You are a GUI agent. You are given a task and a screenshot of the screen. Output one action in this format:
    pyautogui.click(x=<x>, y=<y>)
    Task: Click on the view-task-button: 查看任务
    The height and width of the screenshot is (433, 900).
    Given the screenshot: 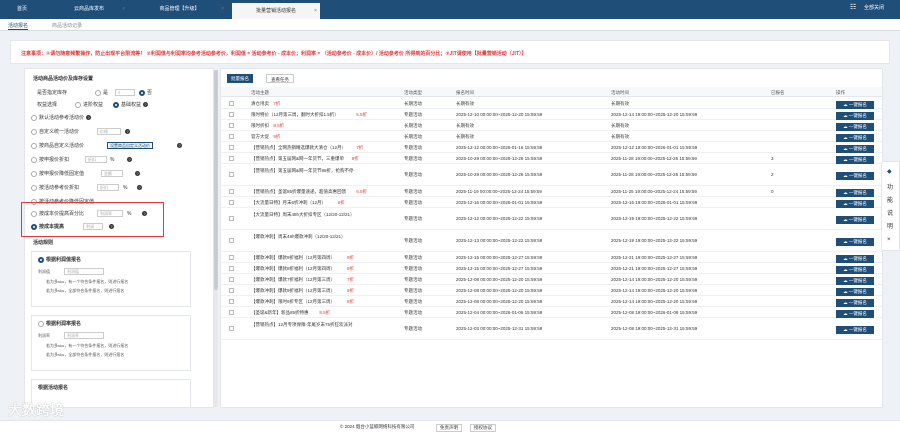 What is the action you would take?
    pyautogui.click(x=280, y=78)
    